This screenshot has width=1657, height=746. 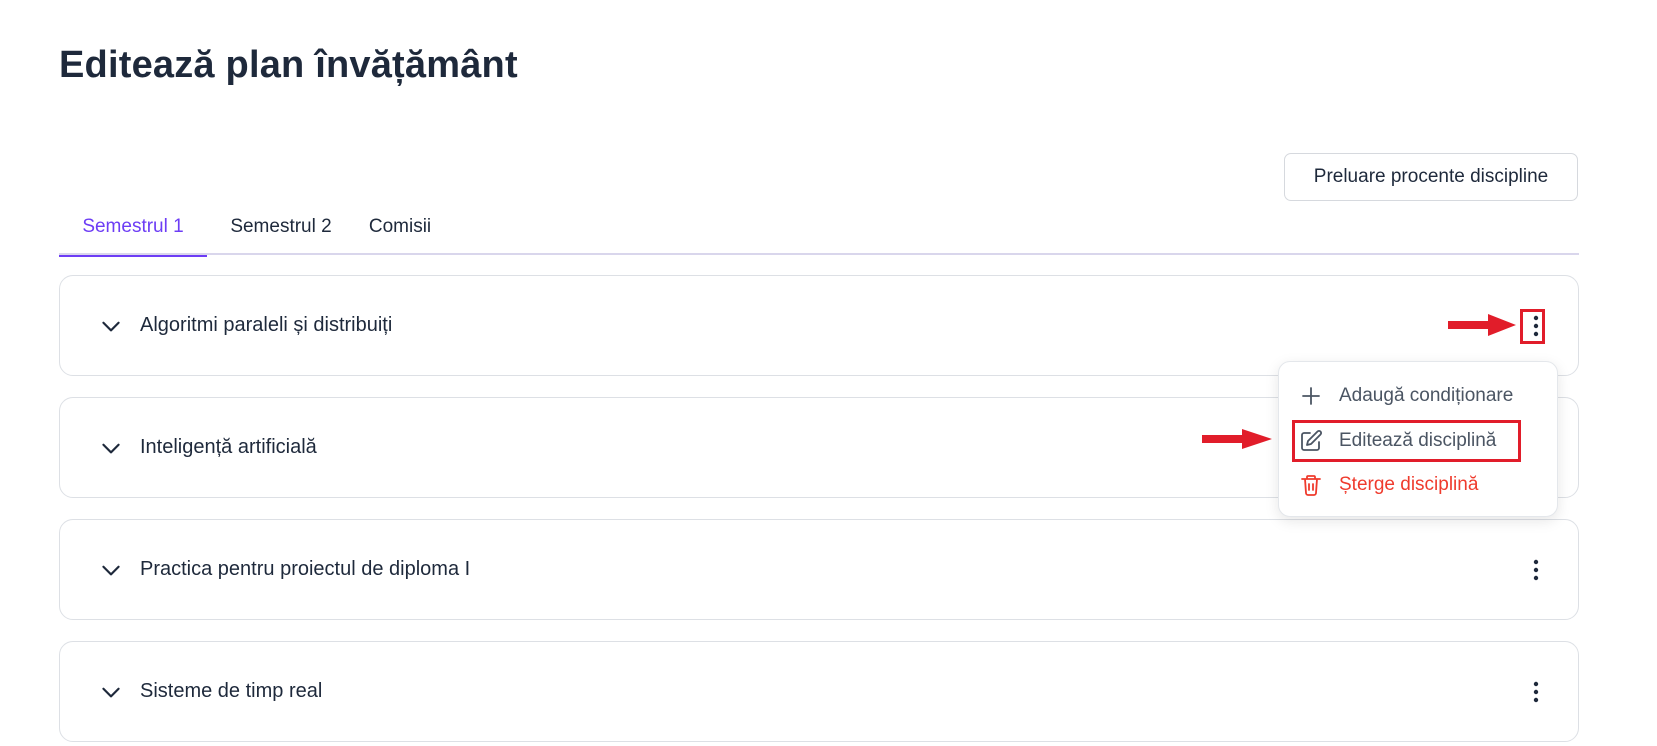 I want to click on menu-item-label: Șterge disciplină, so click(x=1409, y=484).